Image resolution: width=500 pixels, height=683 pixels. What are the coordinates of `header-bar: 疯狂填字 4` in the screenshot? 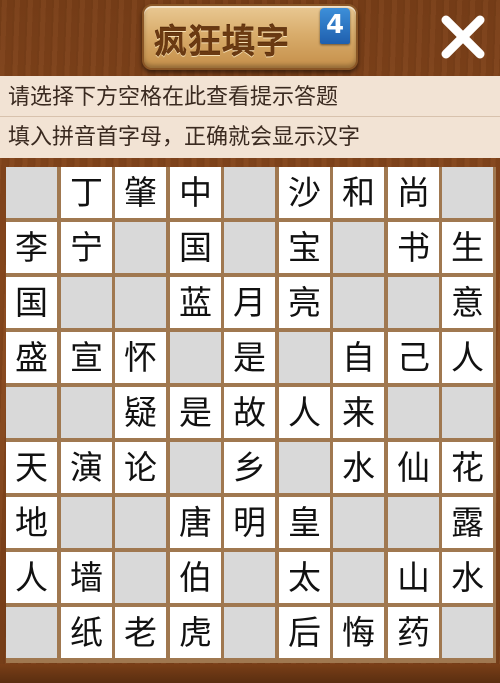 It's located at (250, 37).